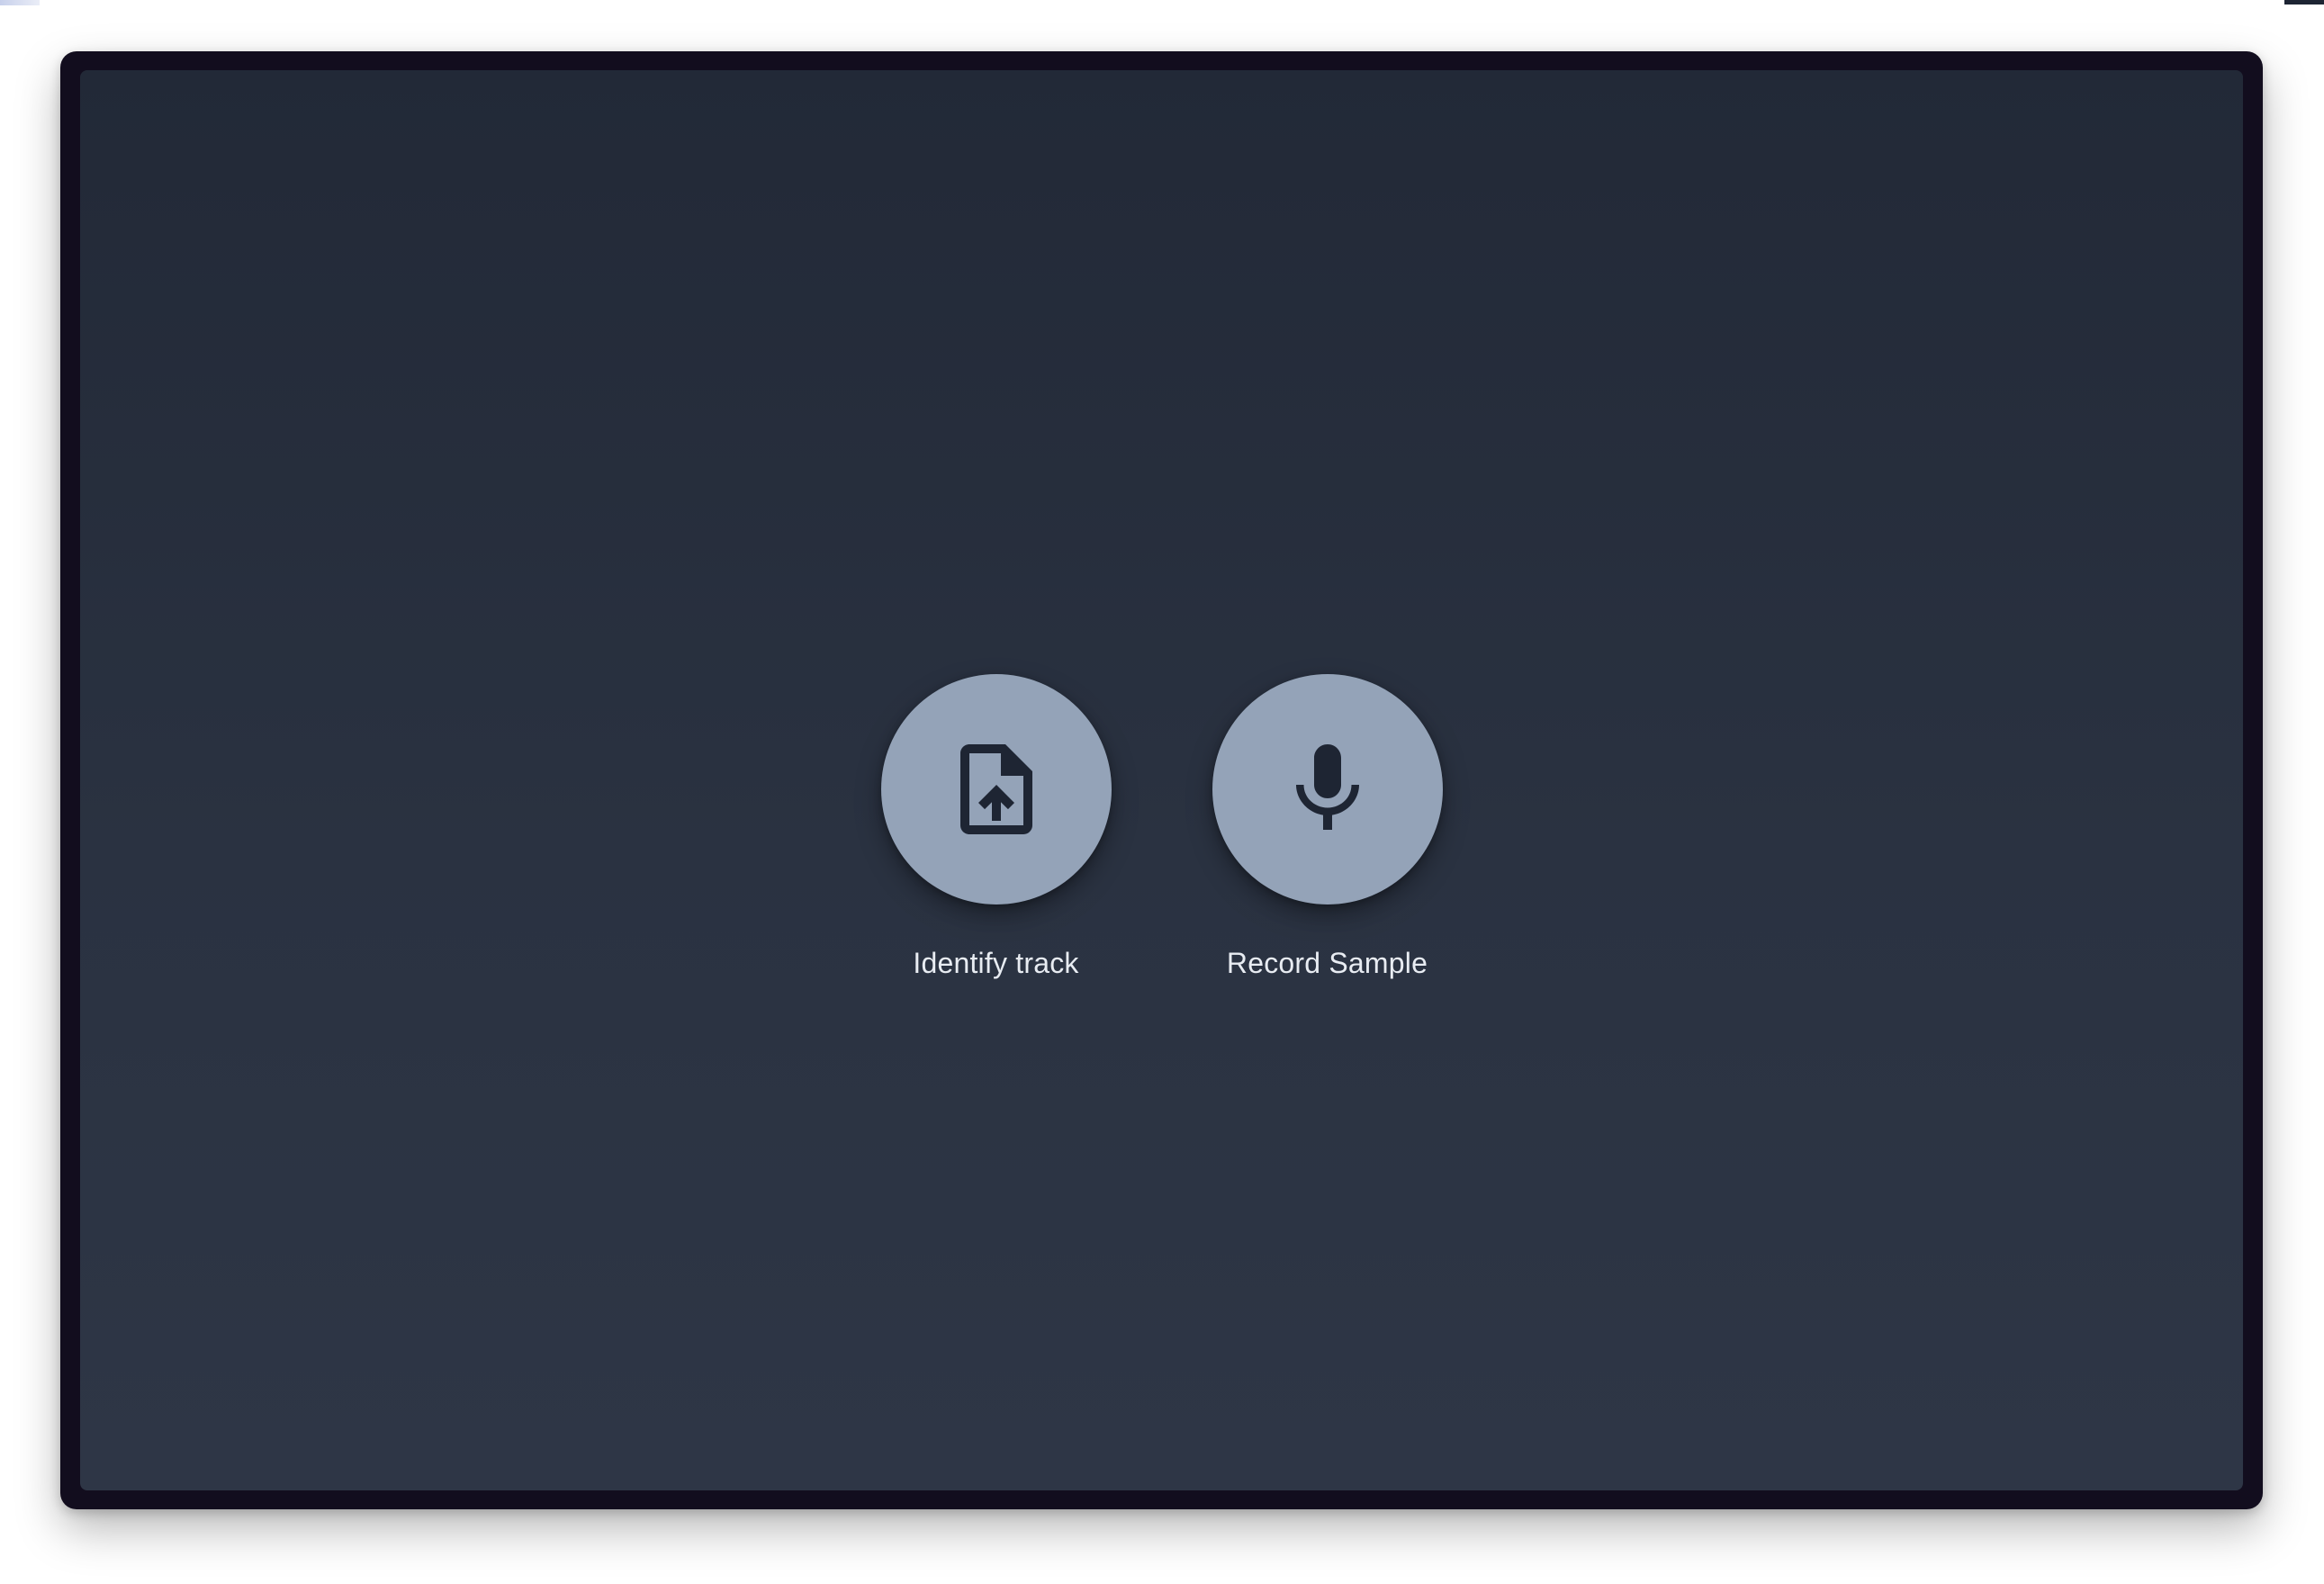 Image resolution: width=2324 pixels, height=1584 pixels. I want to click on identify-track-label: Identify track, so click(995, 964).